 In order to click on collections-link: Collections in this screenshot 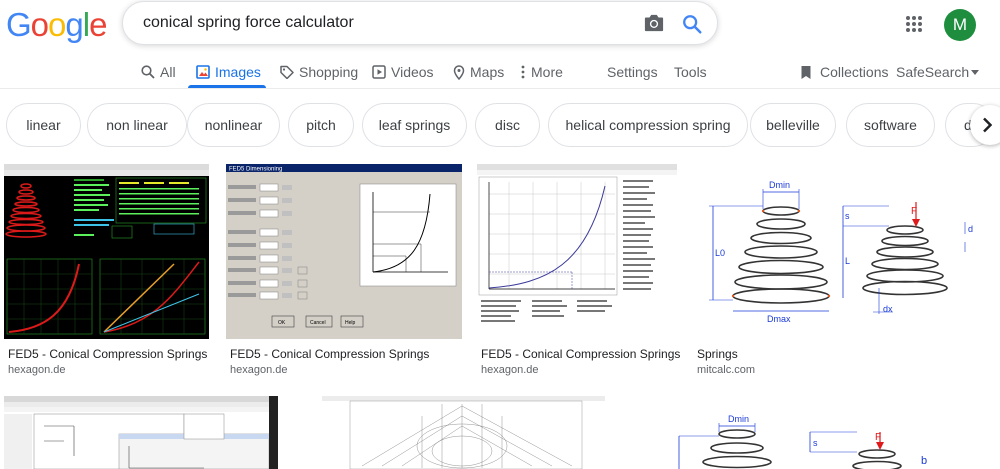, I will do `click(844, 72)`.